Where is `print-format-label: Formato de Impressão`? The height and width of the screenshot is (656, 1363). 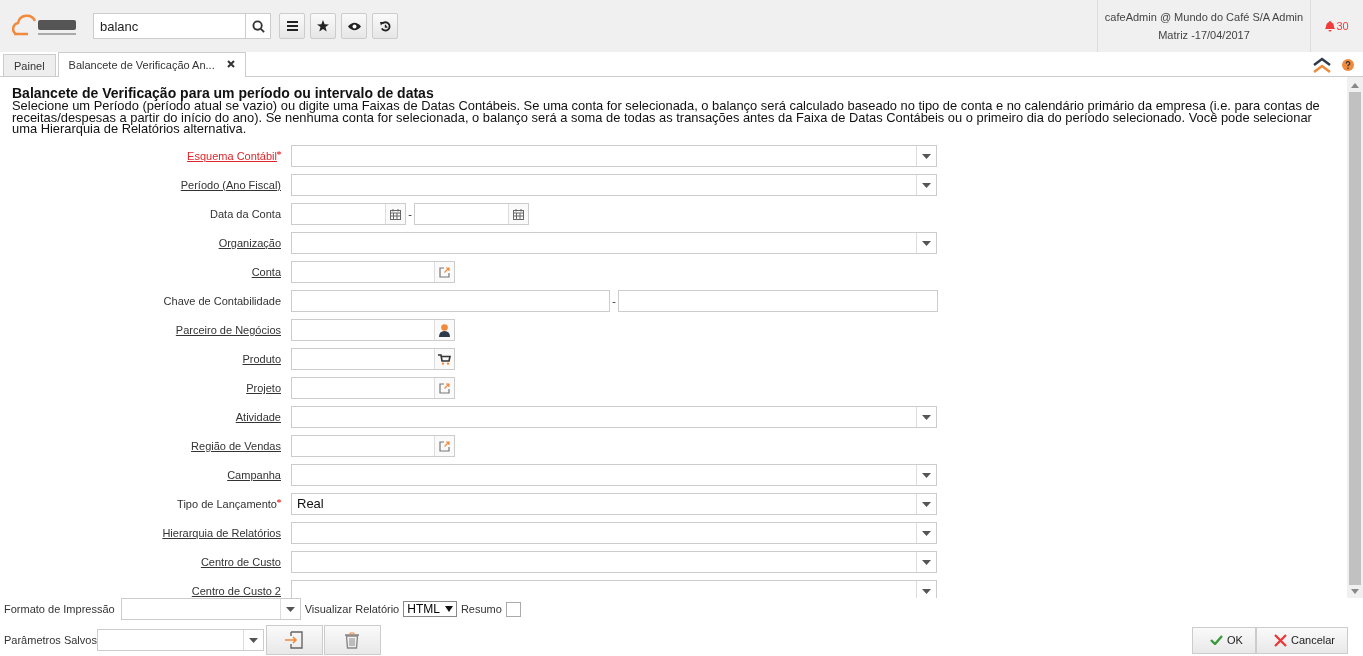 print-format-label: Formato de Impressão is located at coordinates (59, 609).